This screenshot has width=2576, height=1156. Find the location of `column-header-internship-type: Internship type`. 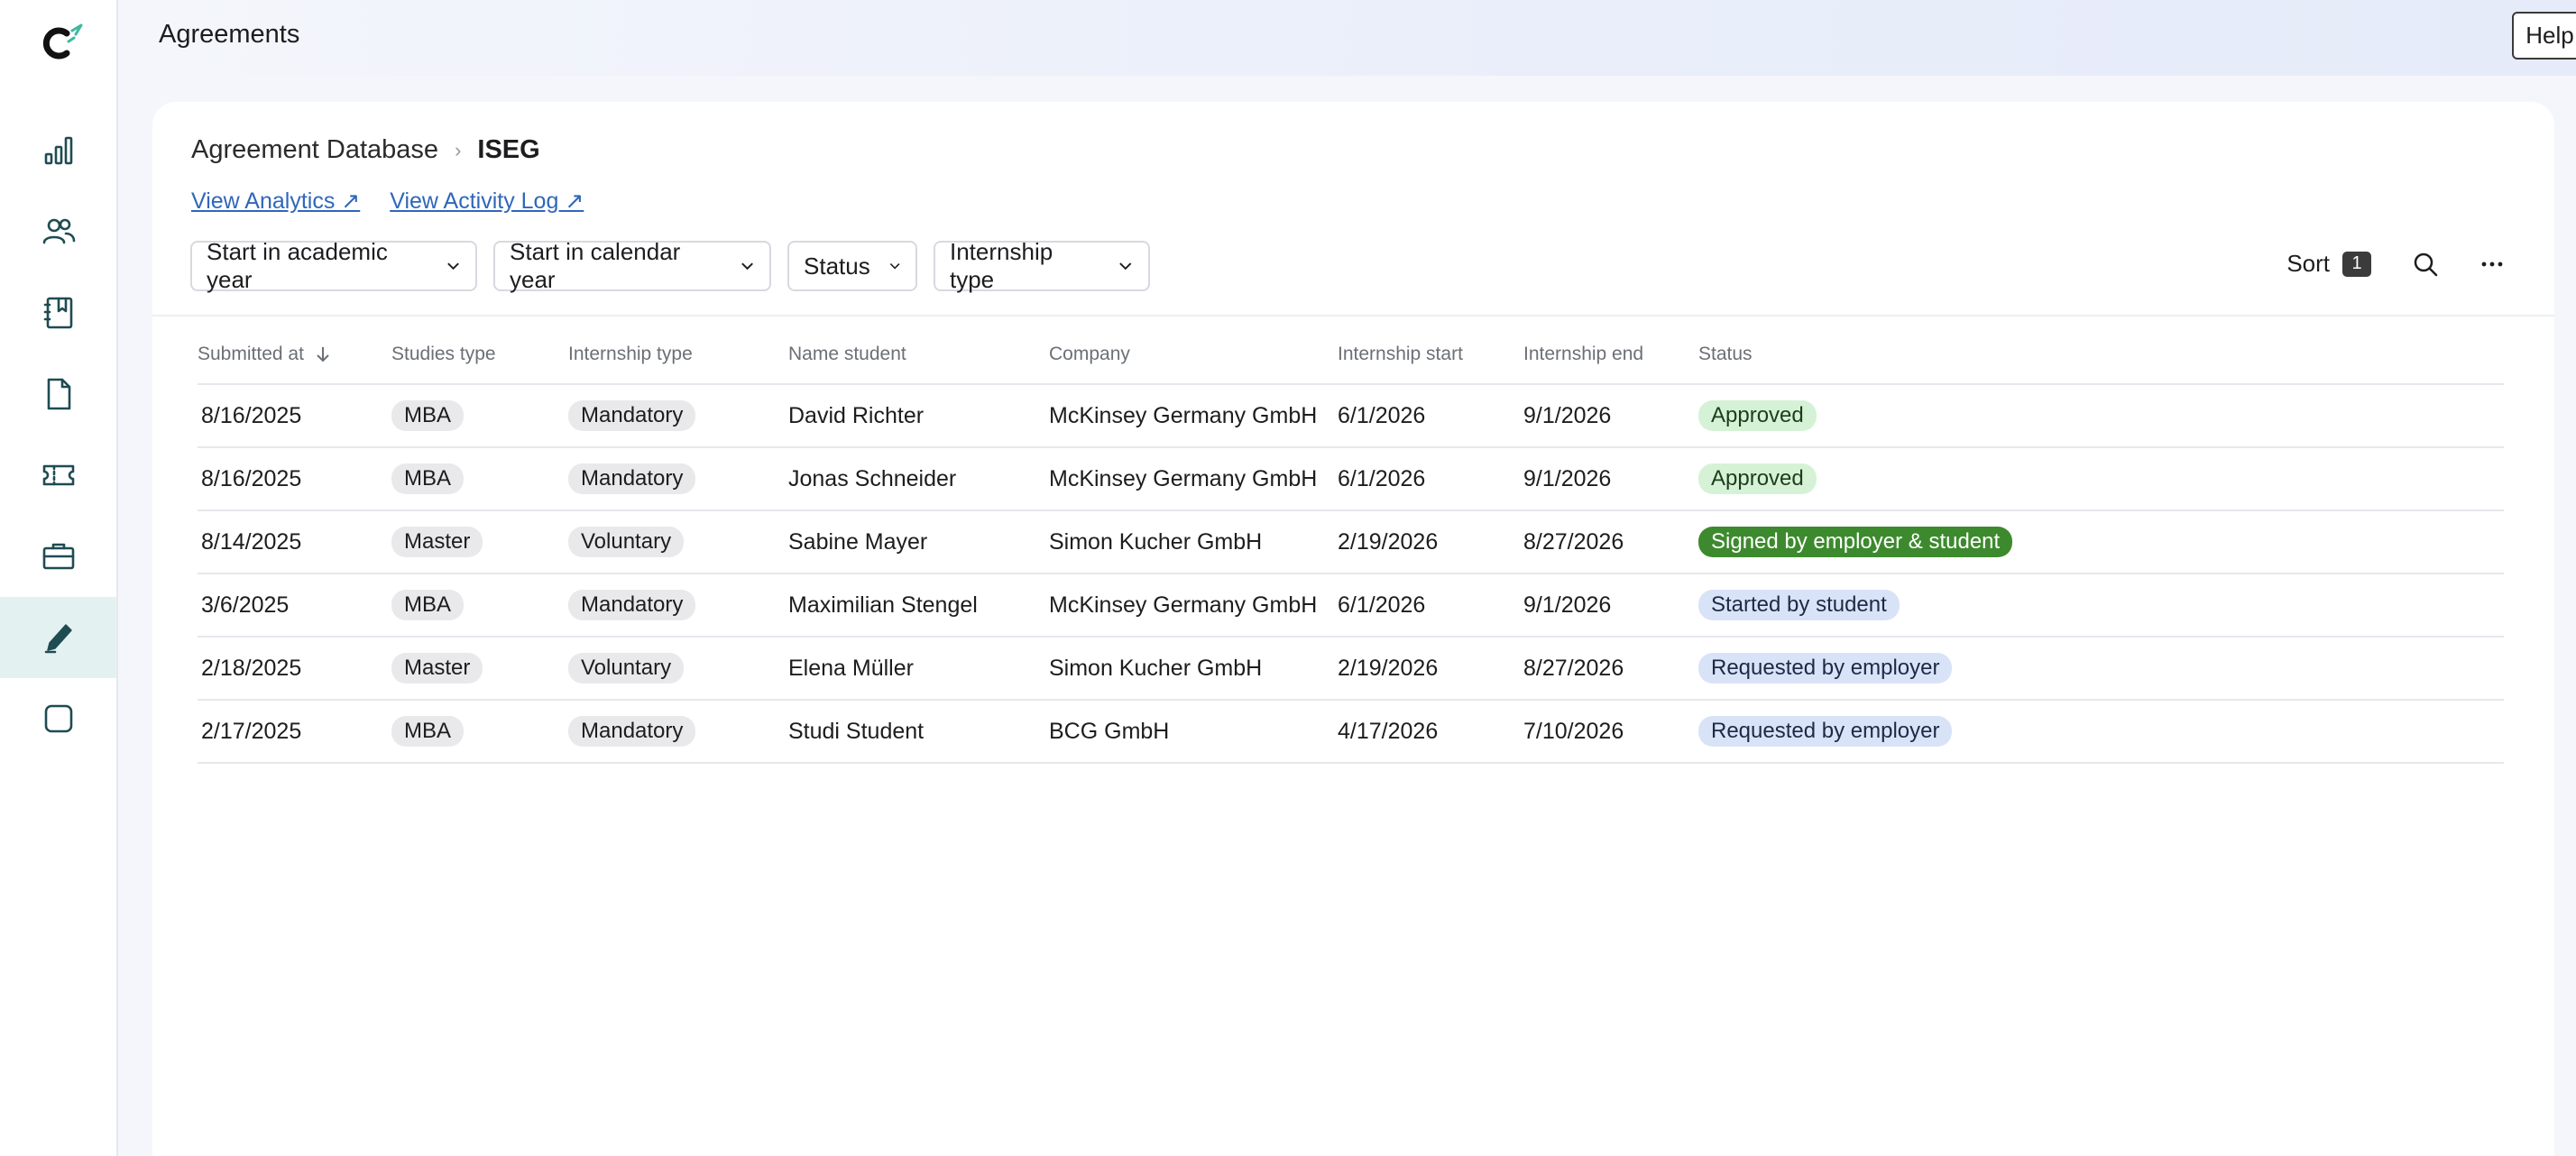

column-header-internship-type: Internship type is located at coordinates (677, 354).